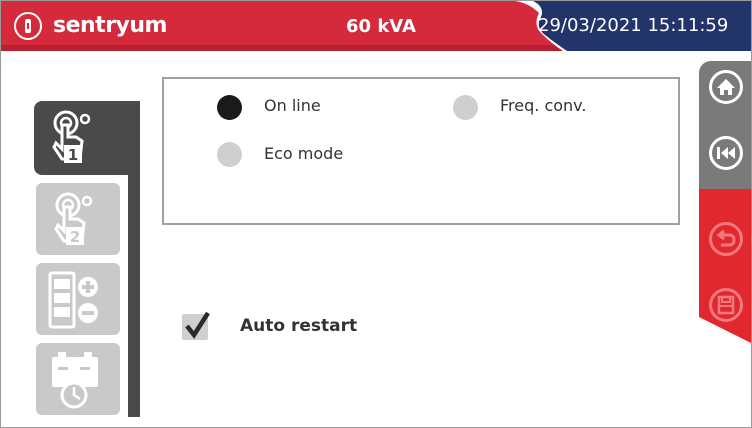 The image size is (752, 428). I want to click on auto-restart-checkbox, so click(196, 325).